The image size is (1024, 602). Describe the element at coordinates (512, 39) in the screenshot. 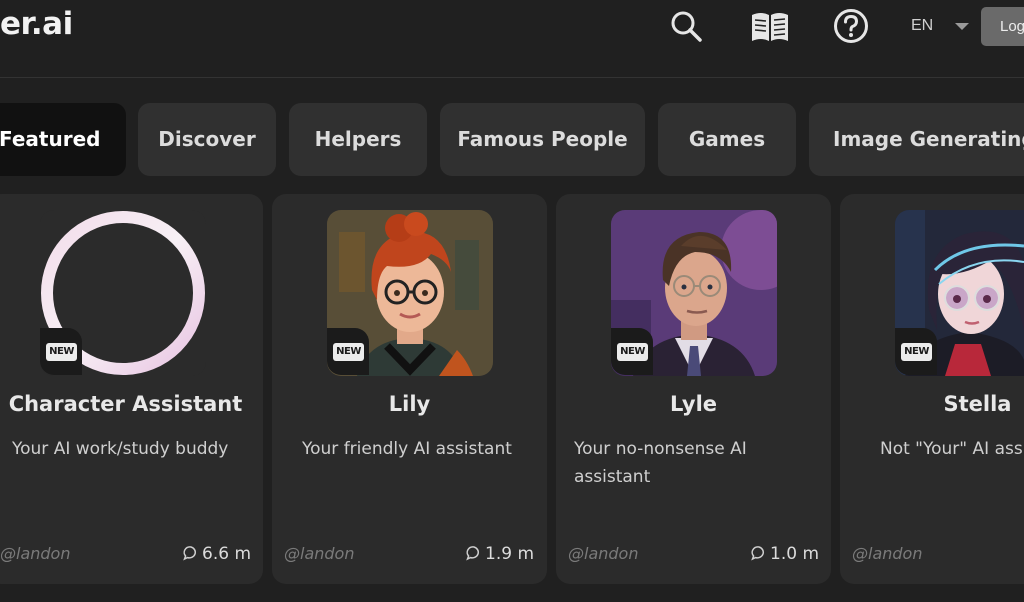

I see `top-bar: er.ai EN Log` at that location.